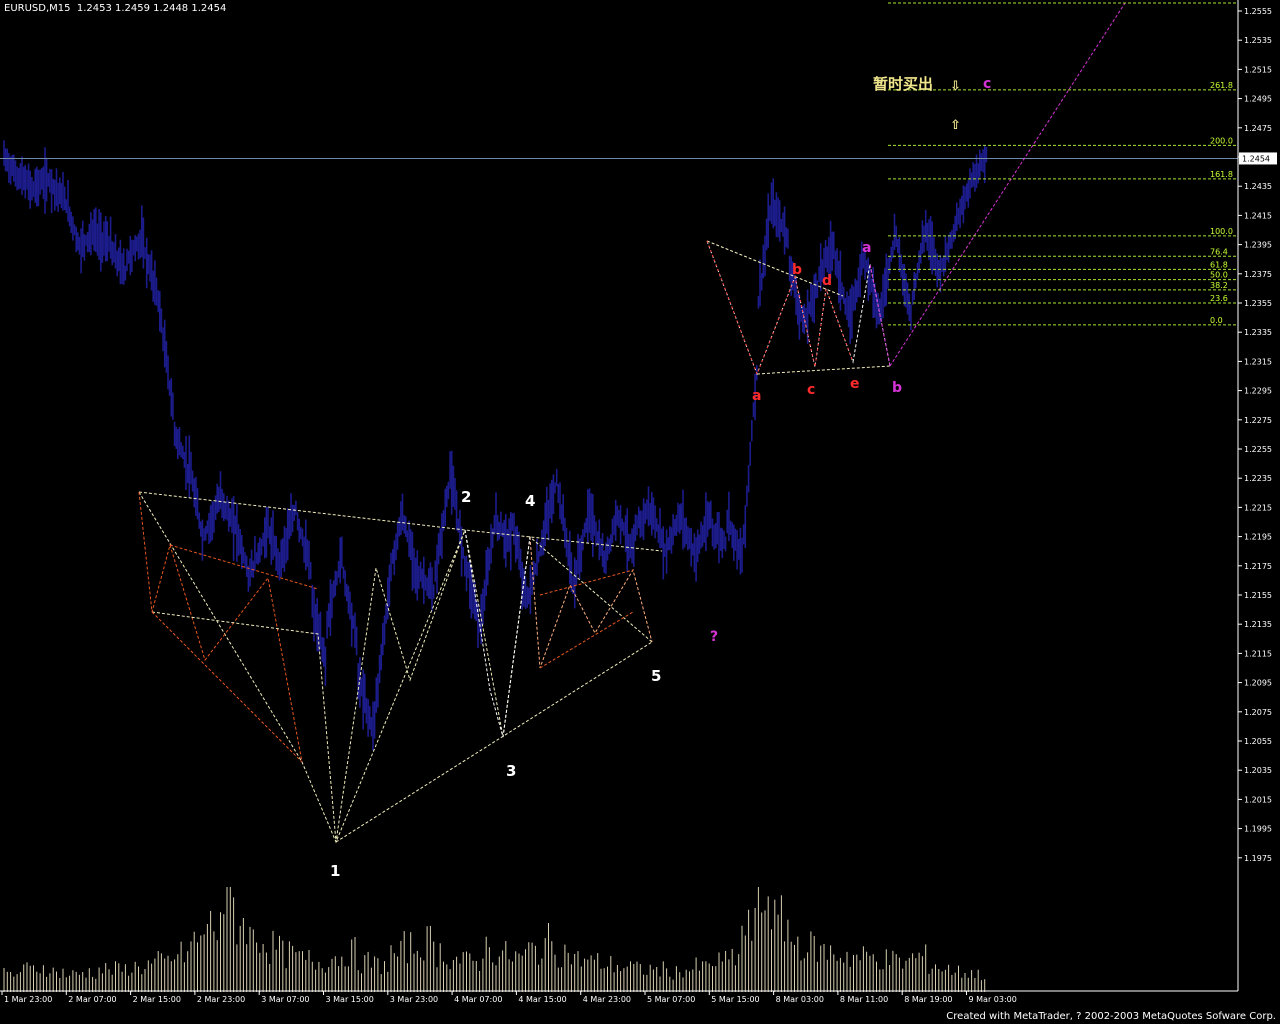 This screenshot has height=1024, width=1280. Describe the element at coordinates (1221, 85) in the screenshot. I see `fib-level-label: 261.8` at that location.